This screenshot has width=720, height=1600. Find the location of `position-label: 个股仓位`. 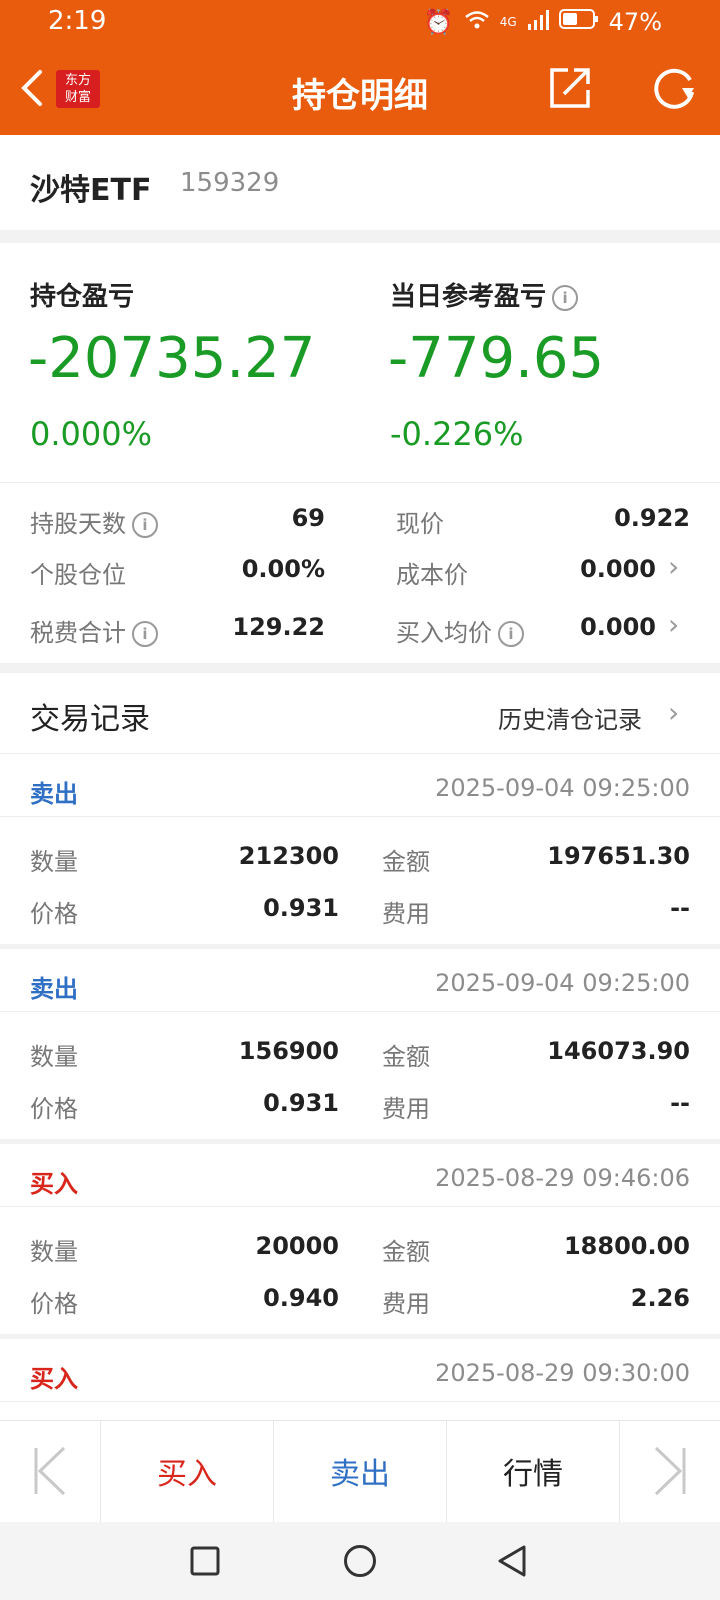

position-label: 个股仓位 is located at coordinates (78, 575).